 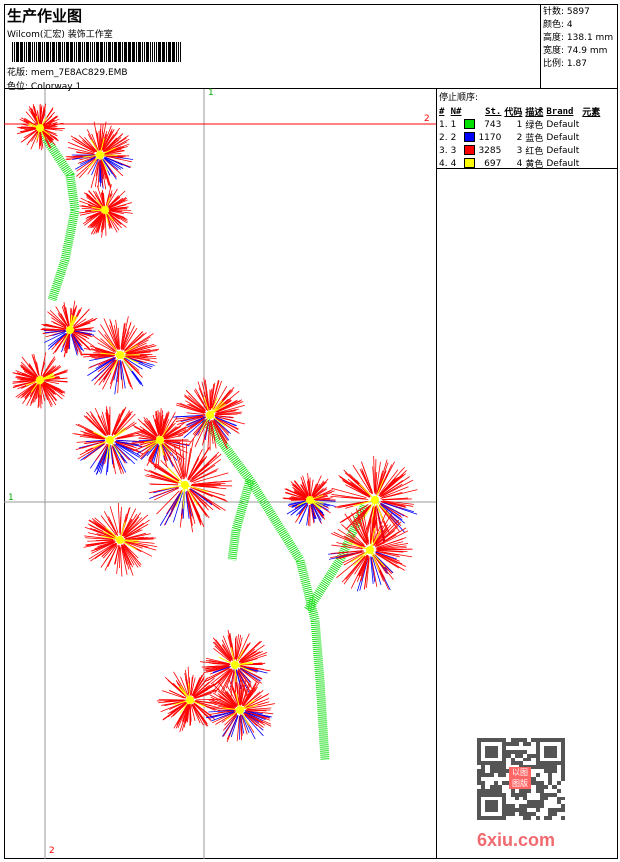 I want to click on stem, so click(x=241, y=520).